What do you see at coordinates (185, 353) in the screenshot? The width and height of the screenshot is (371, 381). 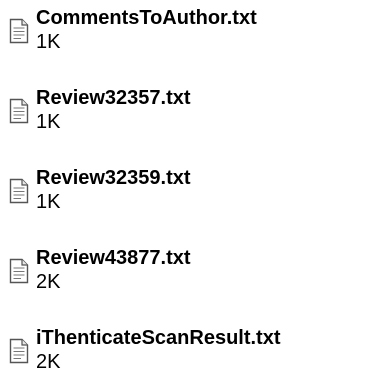 I see `file-item-ithenticate-scan-result: iThenticateScanResult.txt 2K` at bounding box center [185, 353].